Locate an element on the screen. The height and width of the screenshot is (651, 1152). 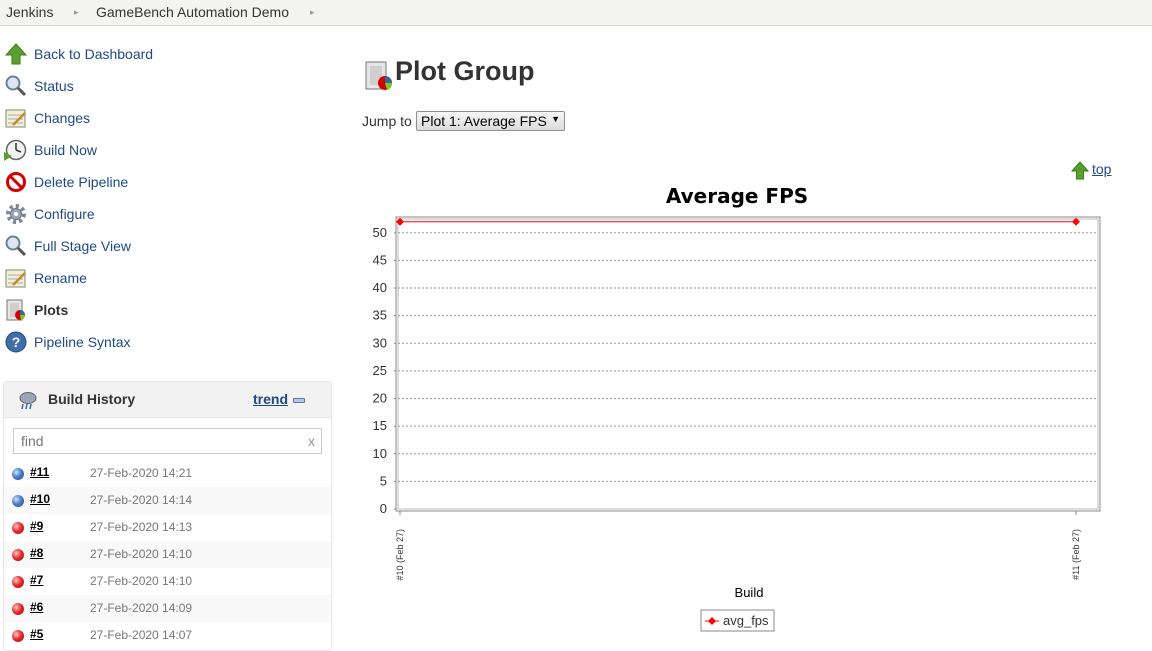
plot-group-icon is located at coordinates (379, 75).